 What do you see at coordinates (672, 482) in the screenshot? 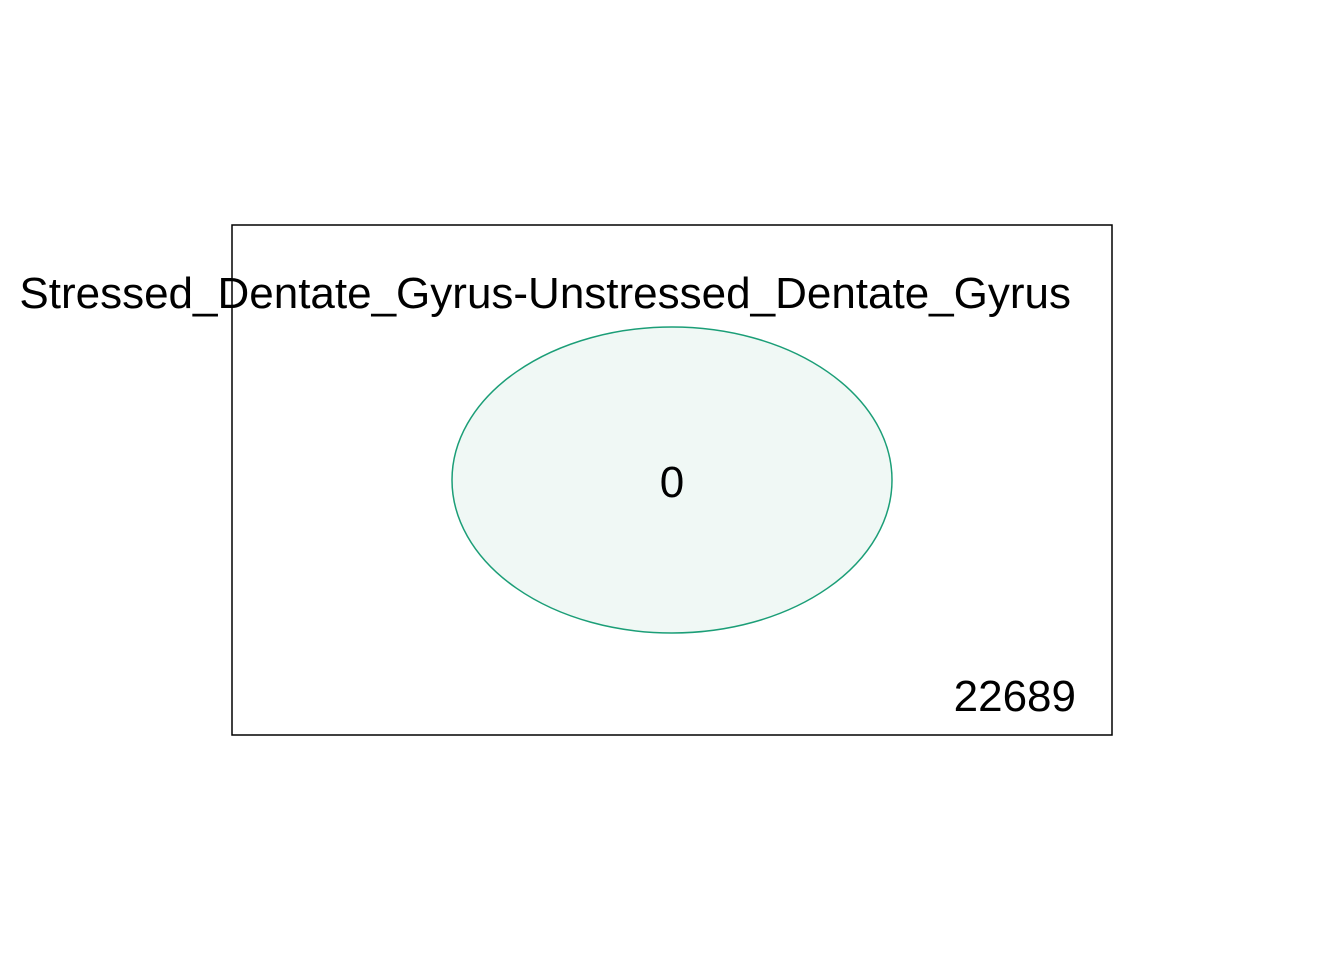
I see `set-count: 0` at bounding box center [672, 482].